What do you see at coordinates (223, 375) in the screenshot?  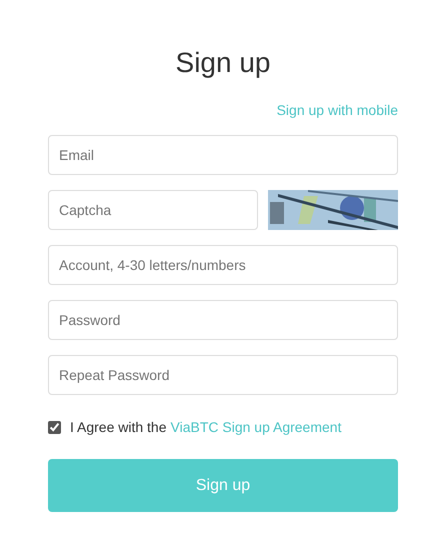 I see `password-field: Repeat Password` at bounding box center [223, 375].